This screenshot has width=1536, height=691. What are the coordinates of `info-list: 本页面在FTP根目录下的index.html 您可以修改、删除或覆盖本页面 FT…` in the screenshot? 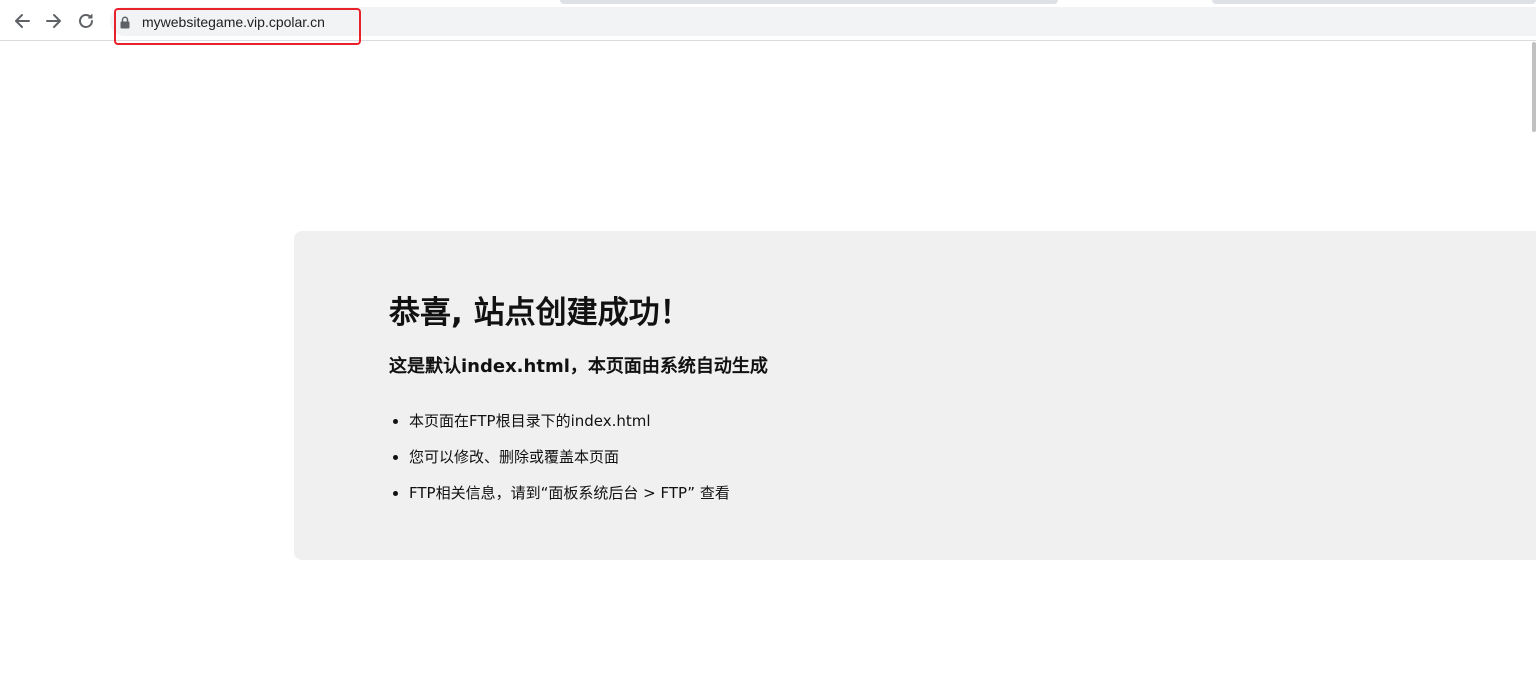 It's located at (559, 457).